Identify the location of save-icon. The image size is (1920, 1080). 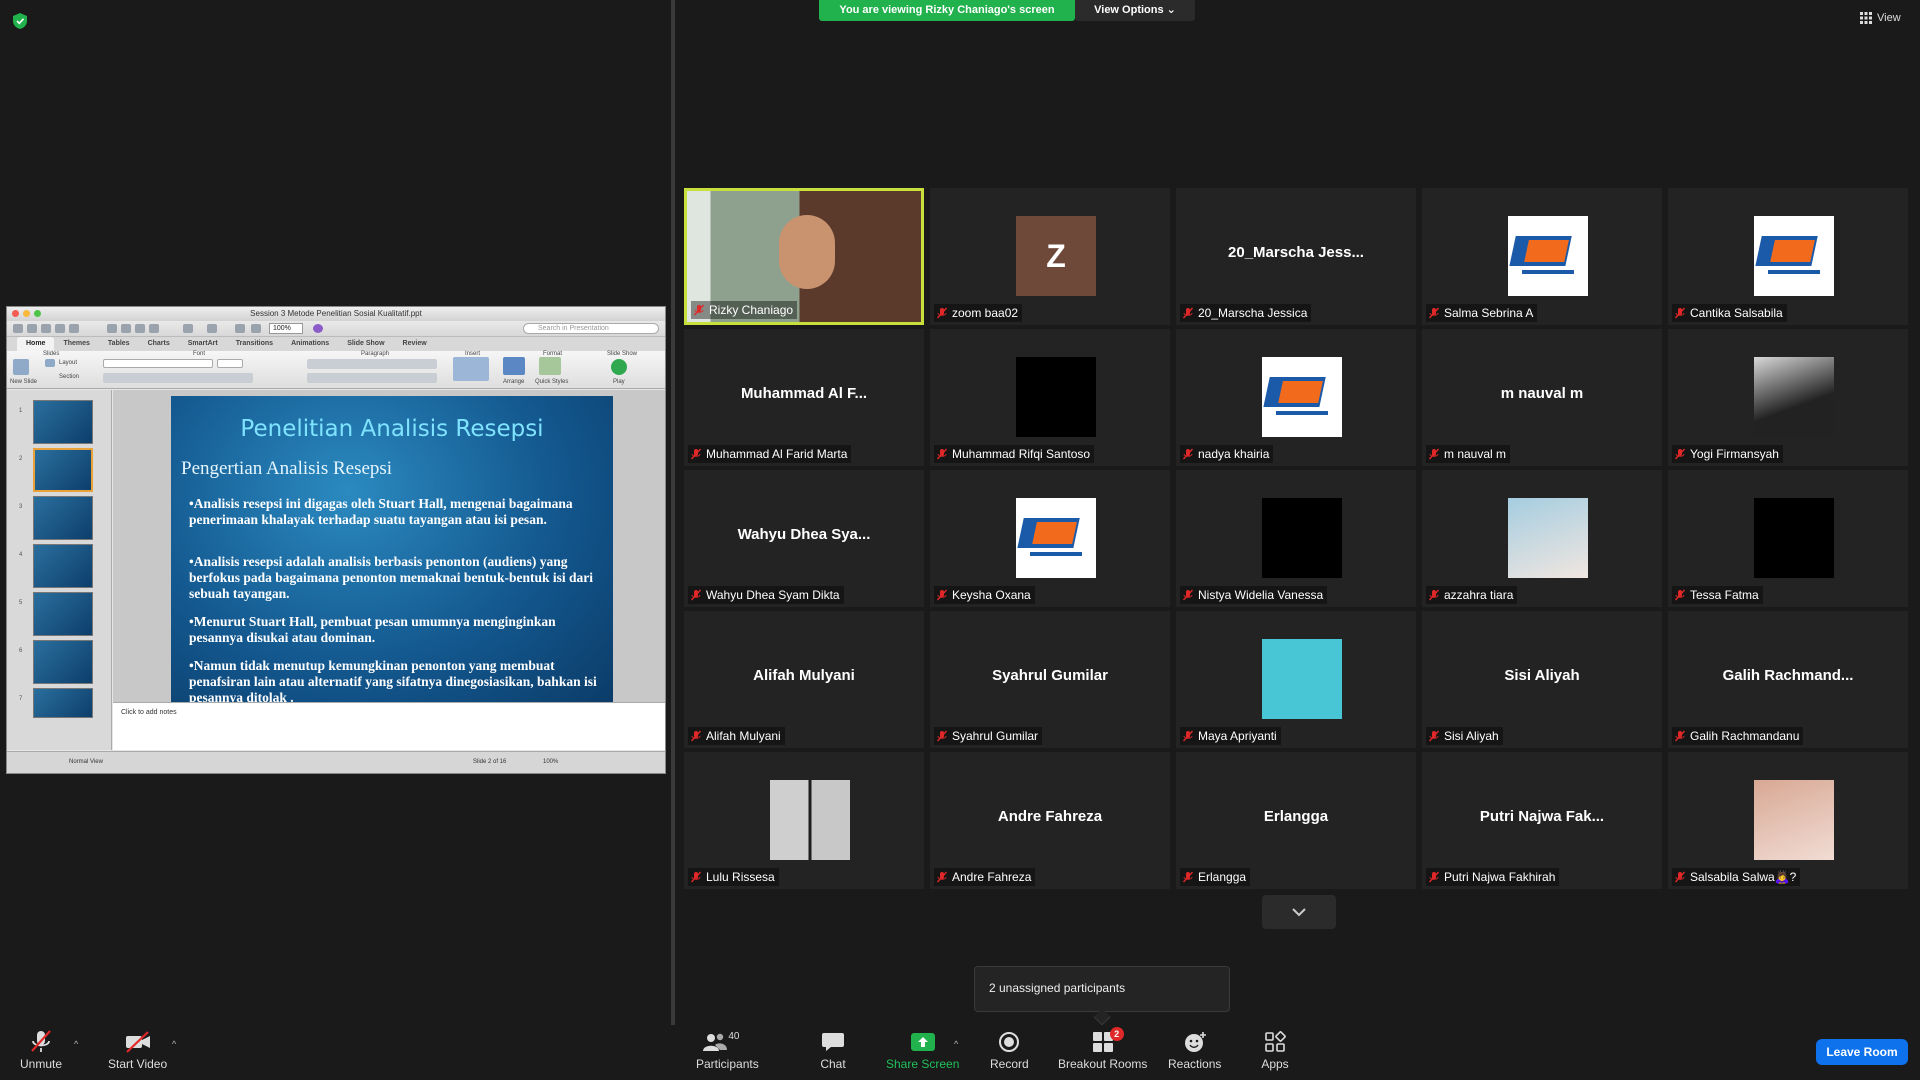
(60, 328).